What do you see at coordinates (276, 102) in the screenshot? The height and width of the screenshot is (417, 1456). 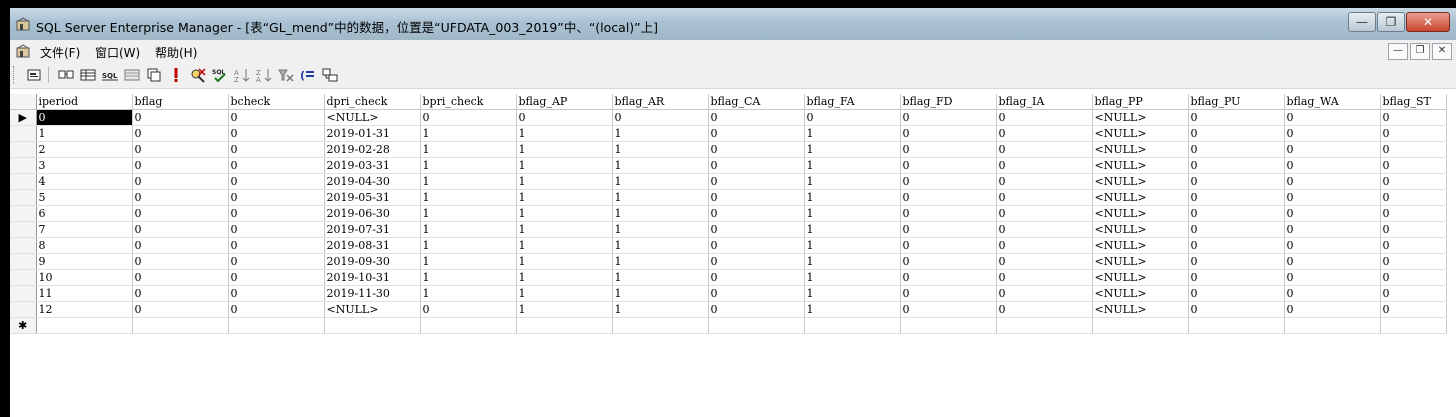 I see `column-header-bcheck: bcheck` at bounding box center [276, 102].